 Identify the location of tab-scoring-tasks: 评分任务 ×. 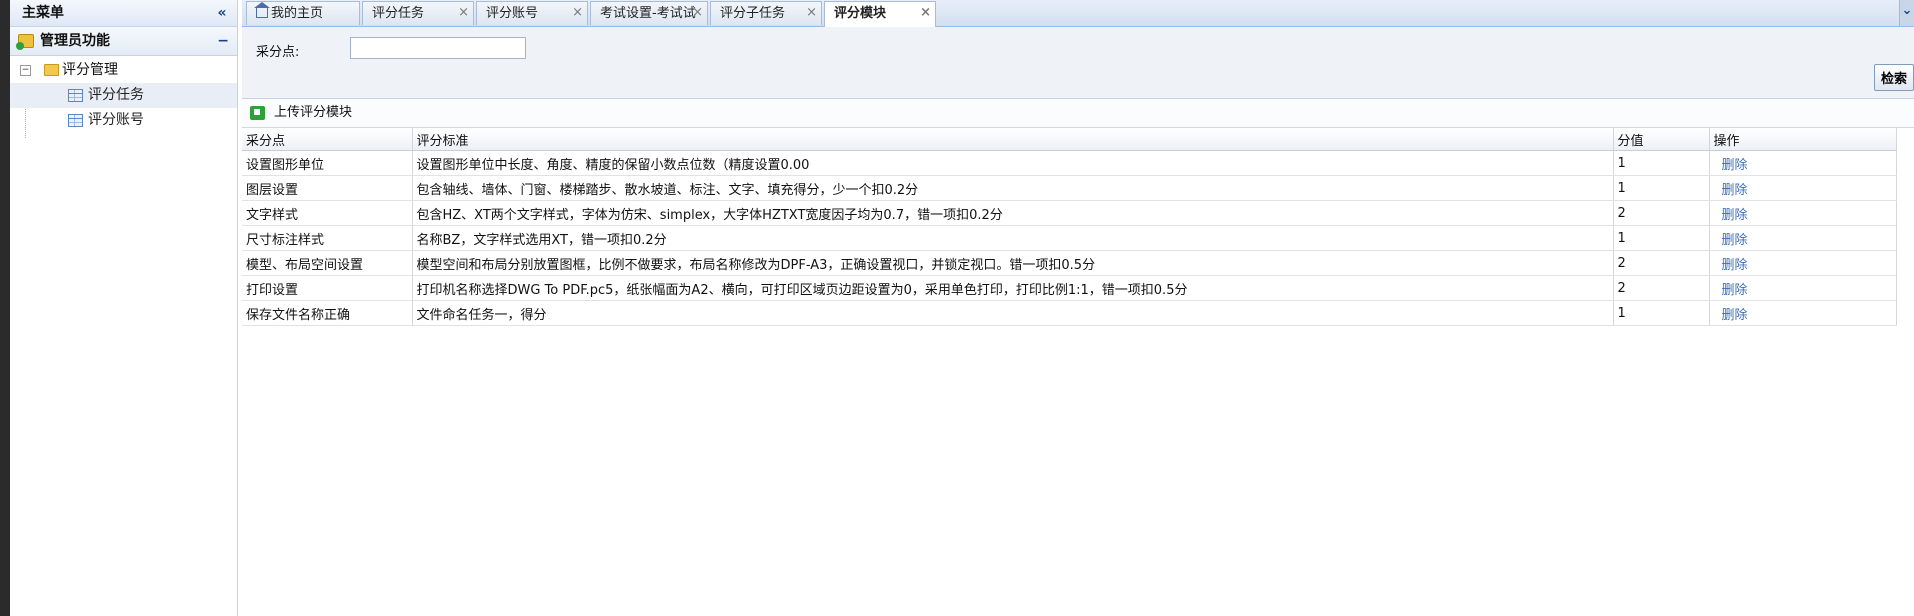
(418, 13).